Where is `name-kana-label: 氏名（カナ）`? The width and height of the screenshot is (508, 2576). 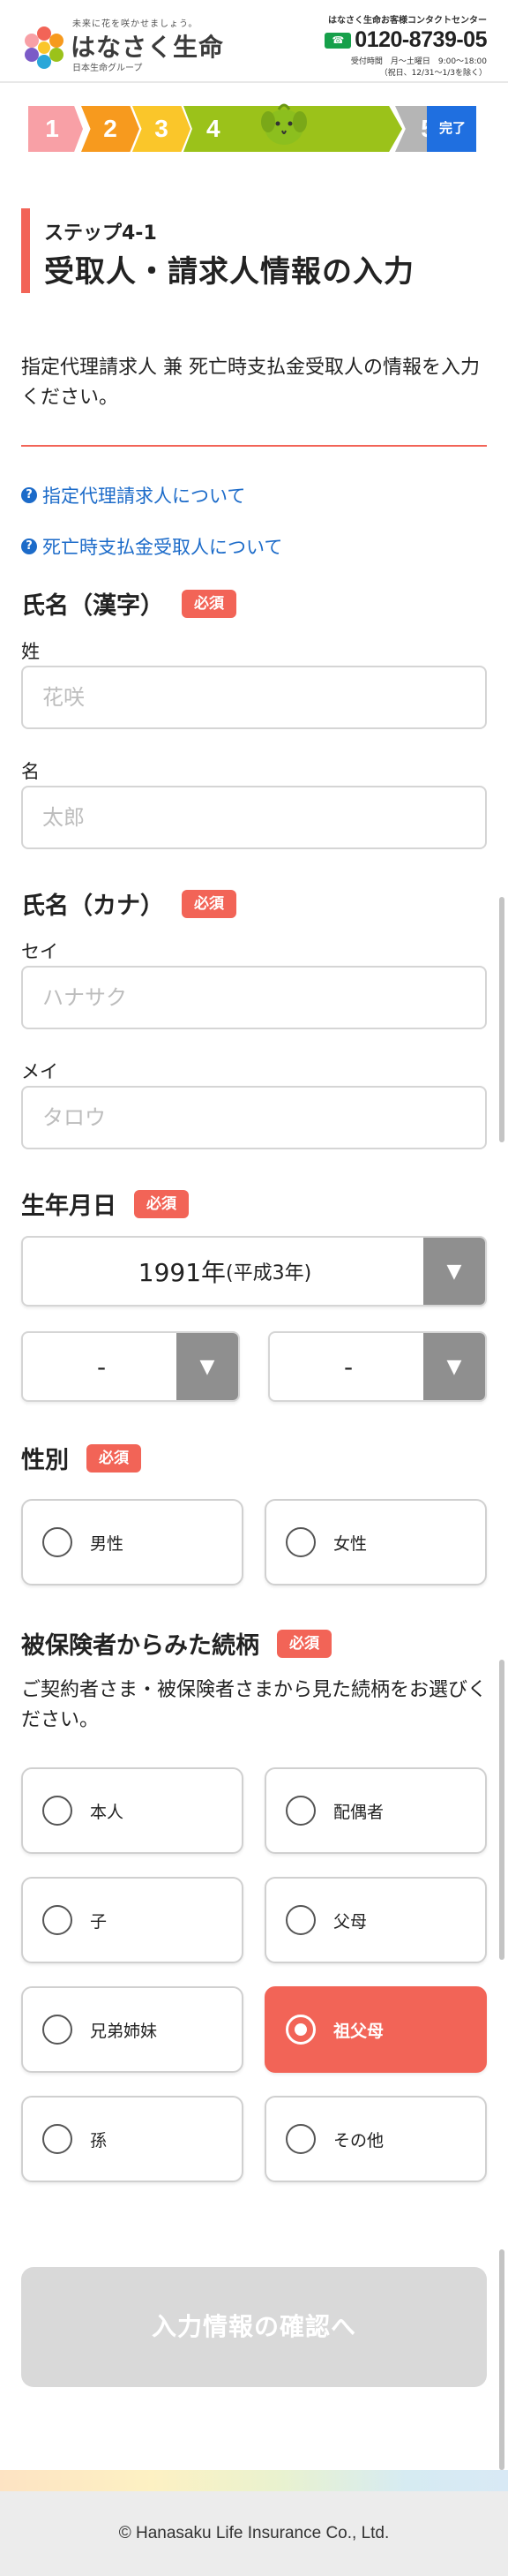 name-kana-label: 氏名（カナ） is located at coordinates (92, 907).